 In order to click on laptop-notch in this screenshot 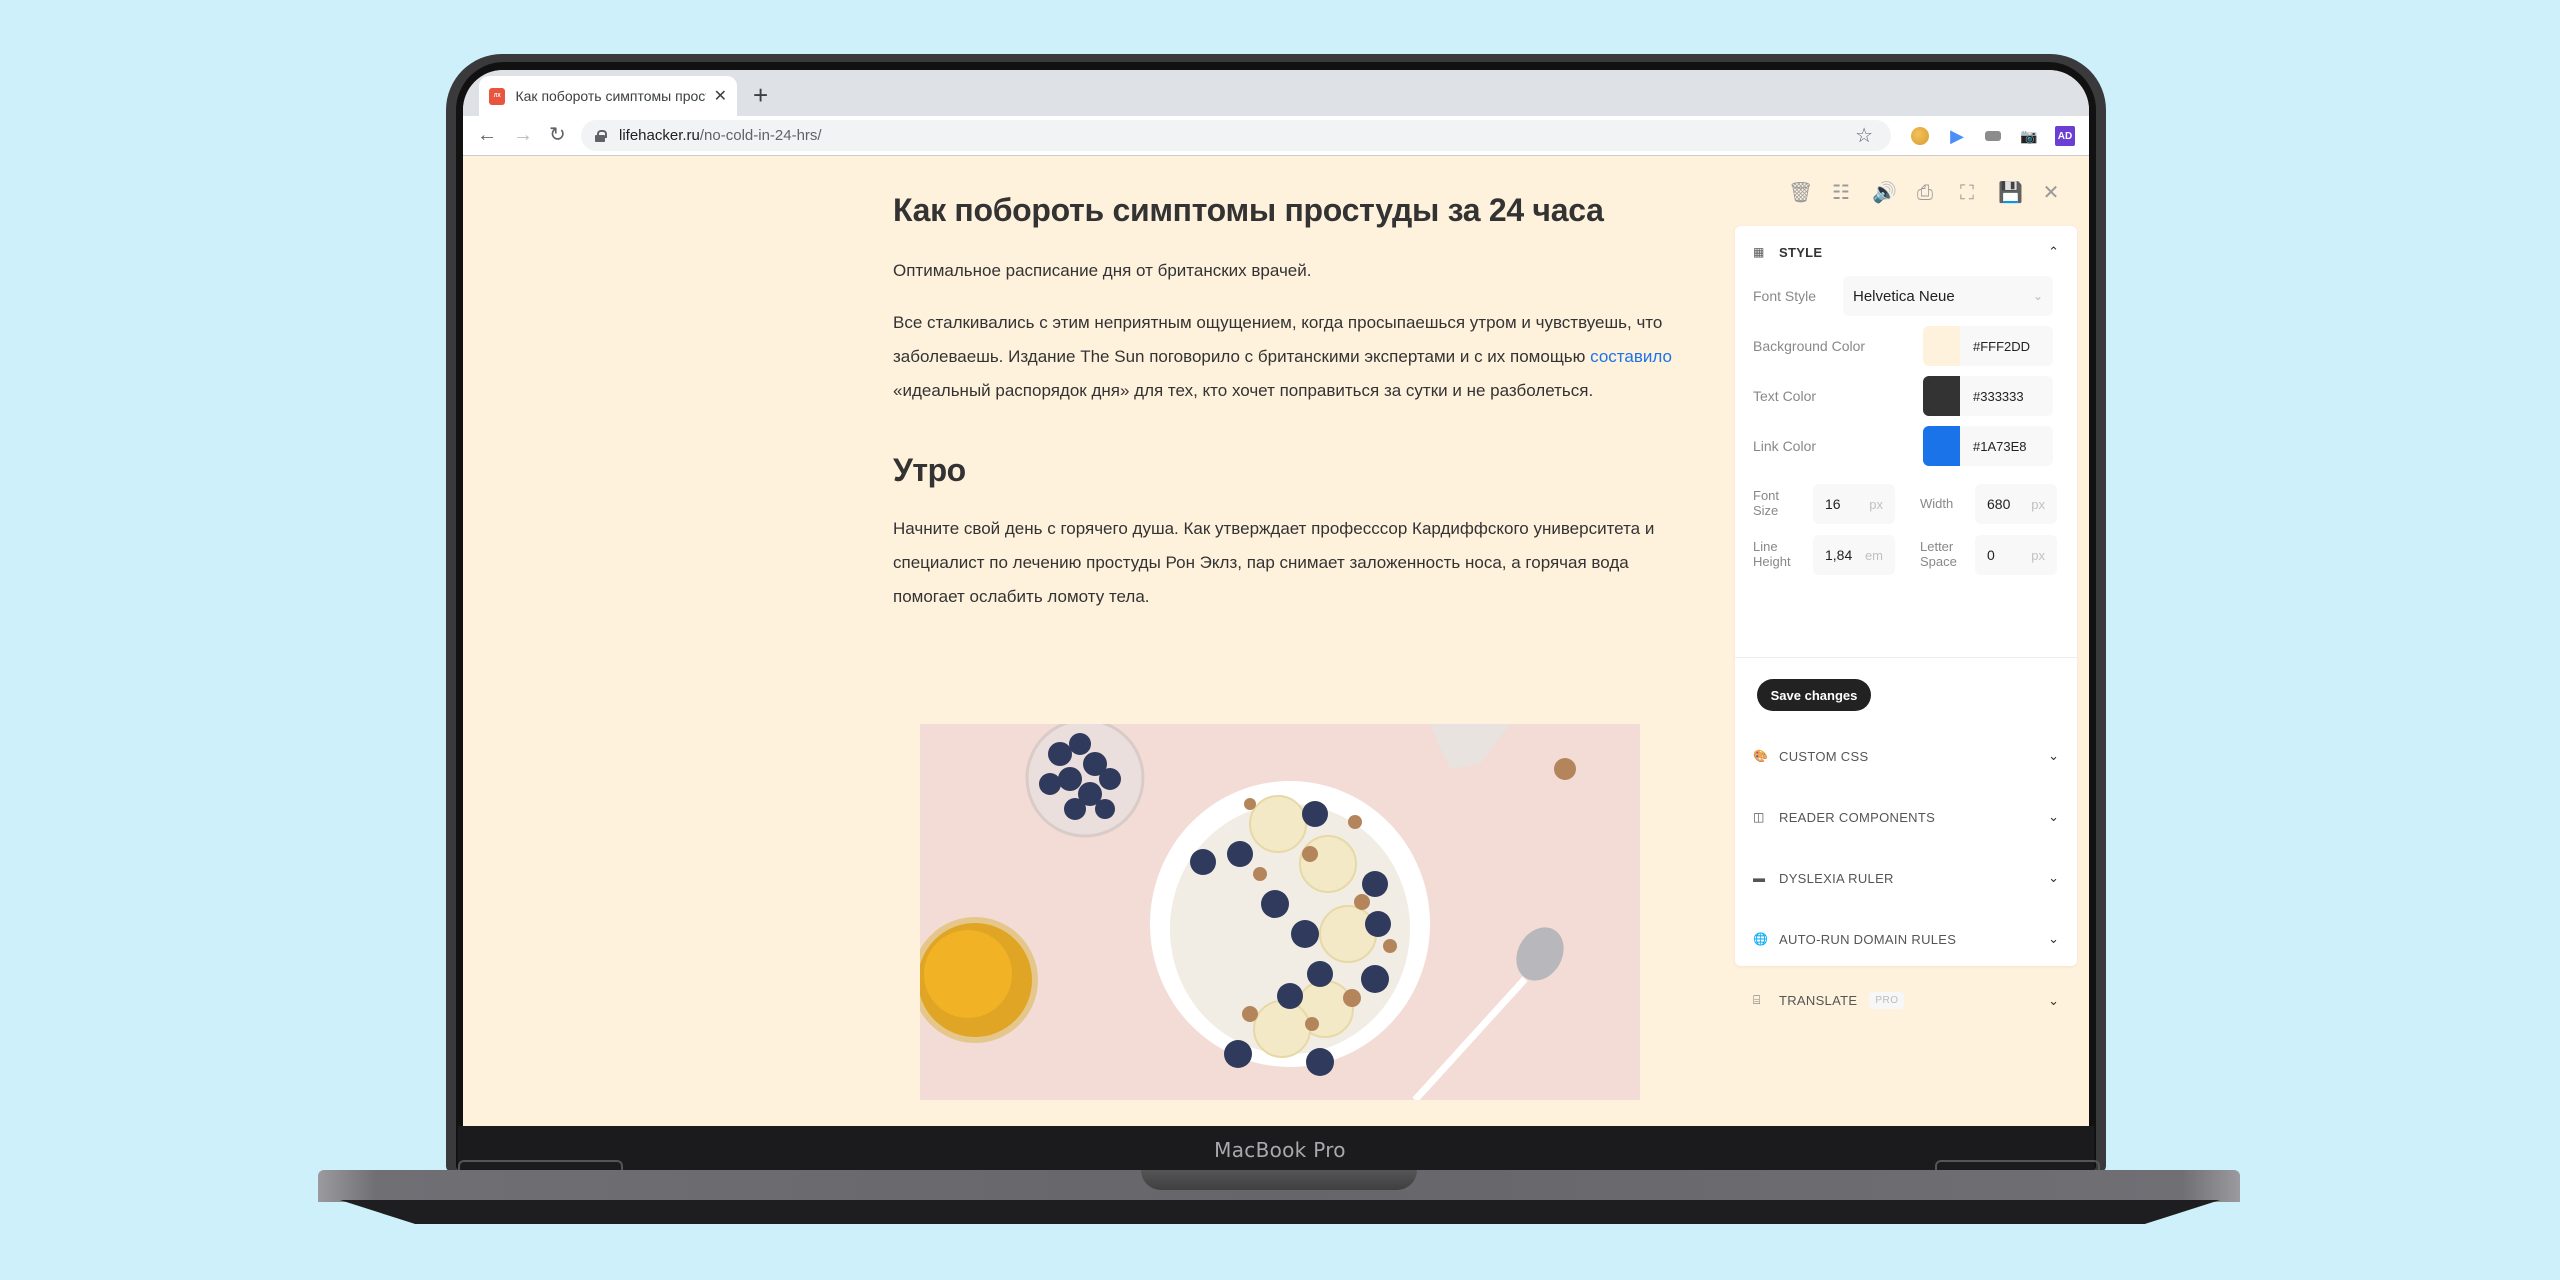, I will do `click(1279, 1180)`.